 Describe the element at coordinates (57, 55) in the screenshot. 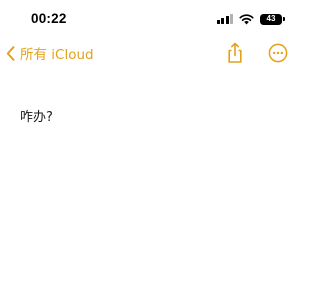

I see `back-label: 所有 iCloud` at that location.